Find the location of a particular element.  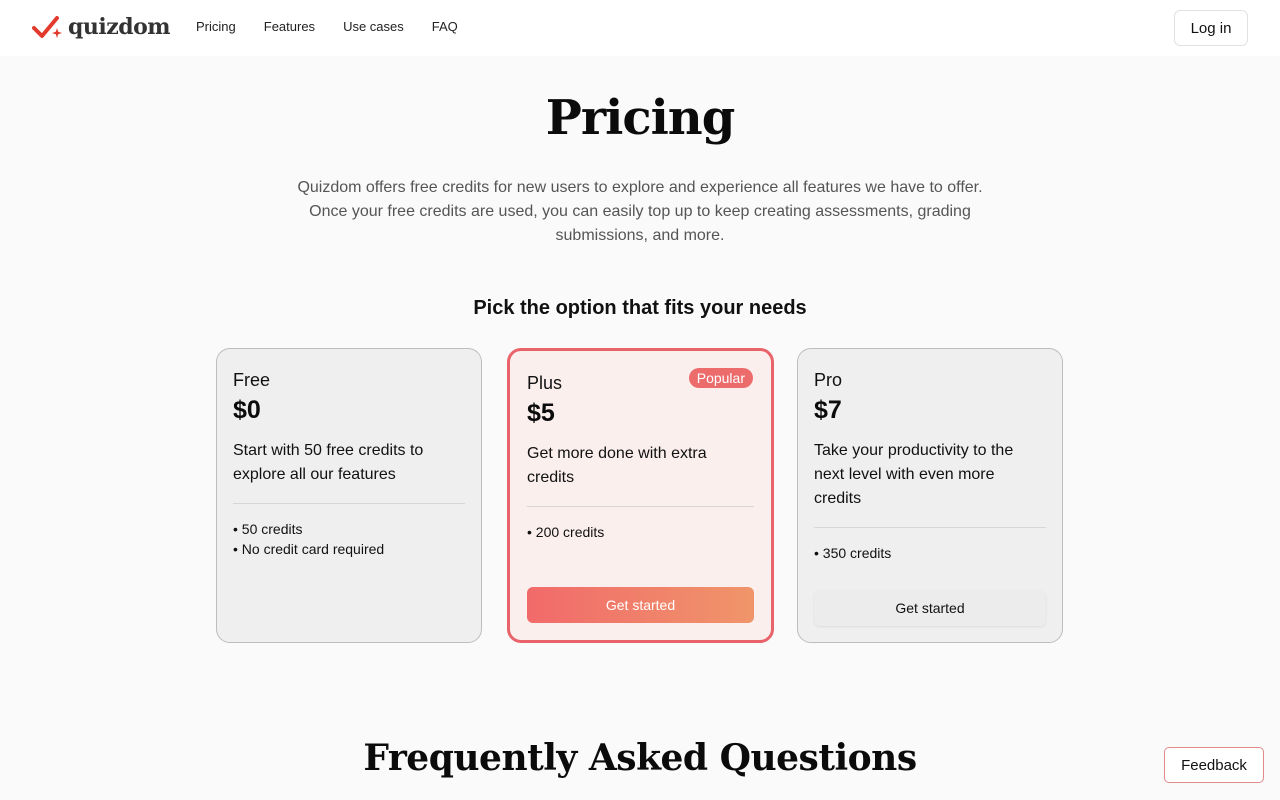

feature-item: • 200 credits is located at coordinates (566, 532).